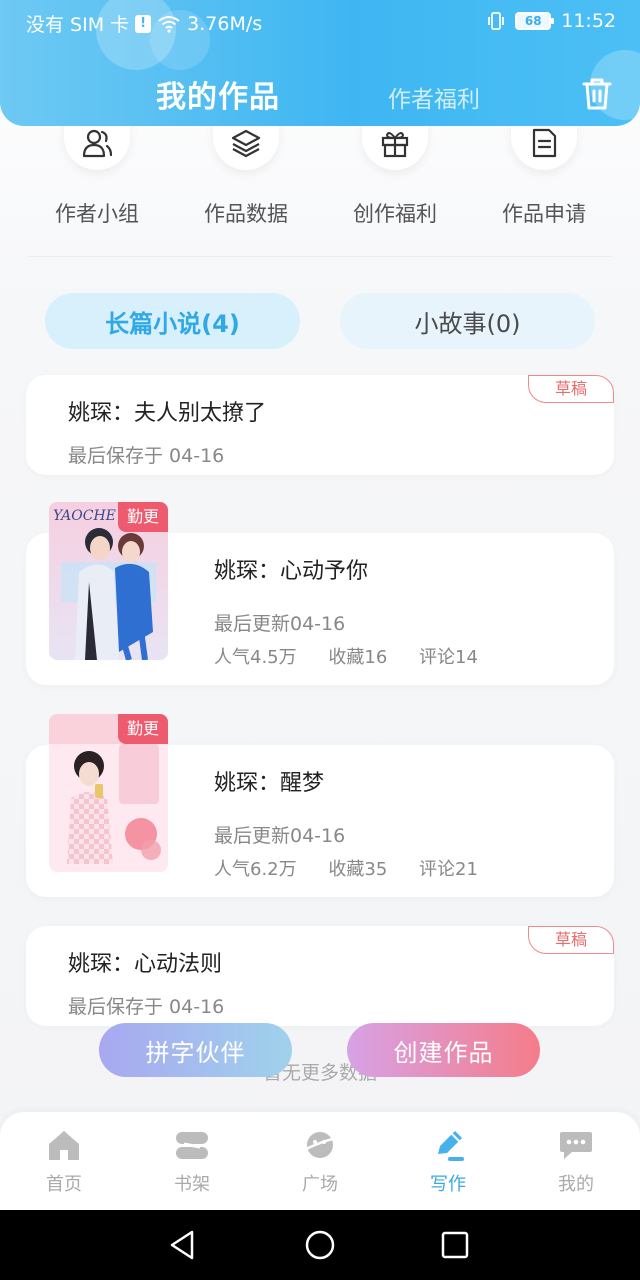 This screenshot has width=640, height=1280. I want to click on nav-write: 写作, so click(448, 1161).